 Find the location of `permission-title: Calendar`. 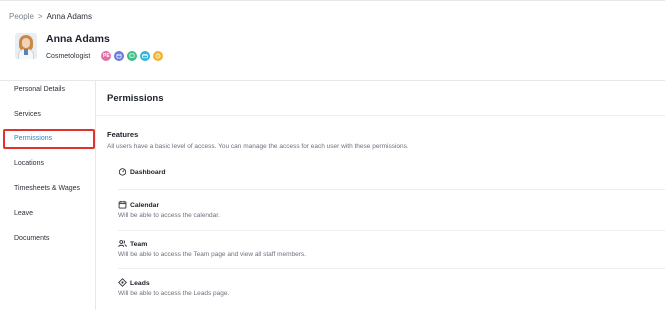

permission-title: Calendar is located at coordinates (145, 205).